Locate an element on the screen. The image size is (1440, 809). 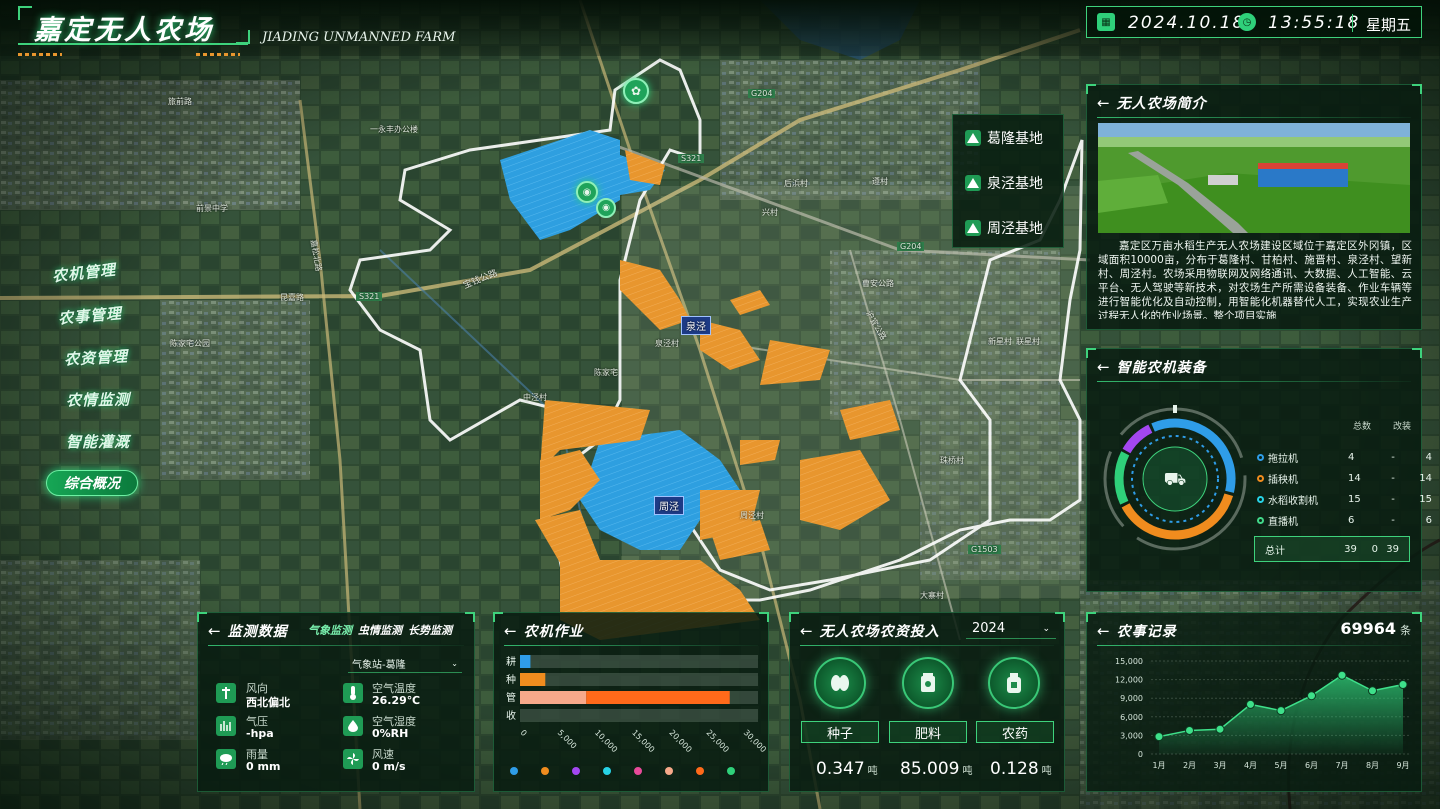
page-subtitle: JIADING UNMANNED FARM is located at coordinates (359, 37).